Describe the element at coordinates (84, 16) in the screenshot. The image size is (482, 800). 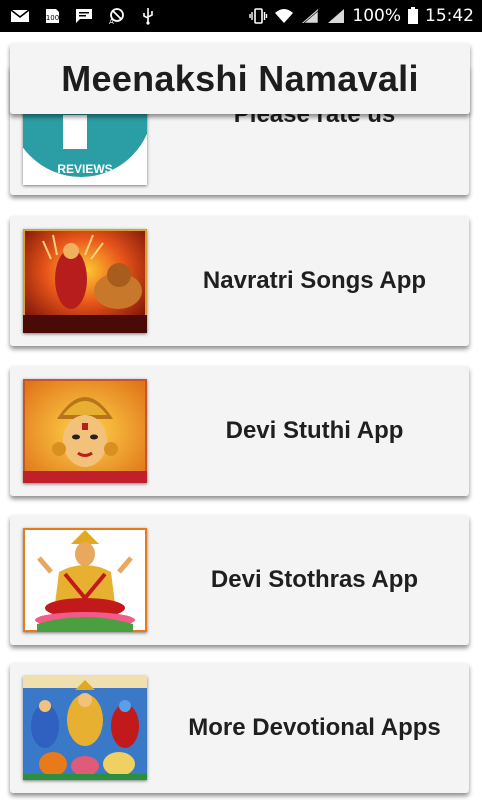
I see `message-icon` at that location.